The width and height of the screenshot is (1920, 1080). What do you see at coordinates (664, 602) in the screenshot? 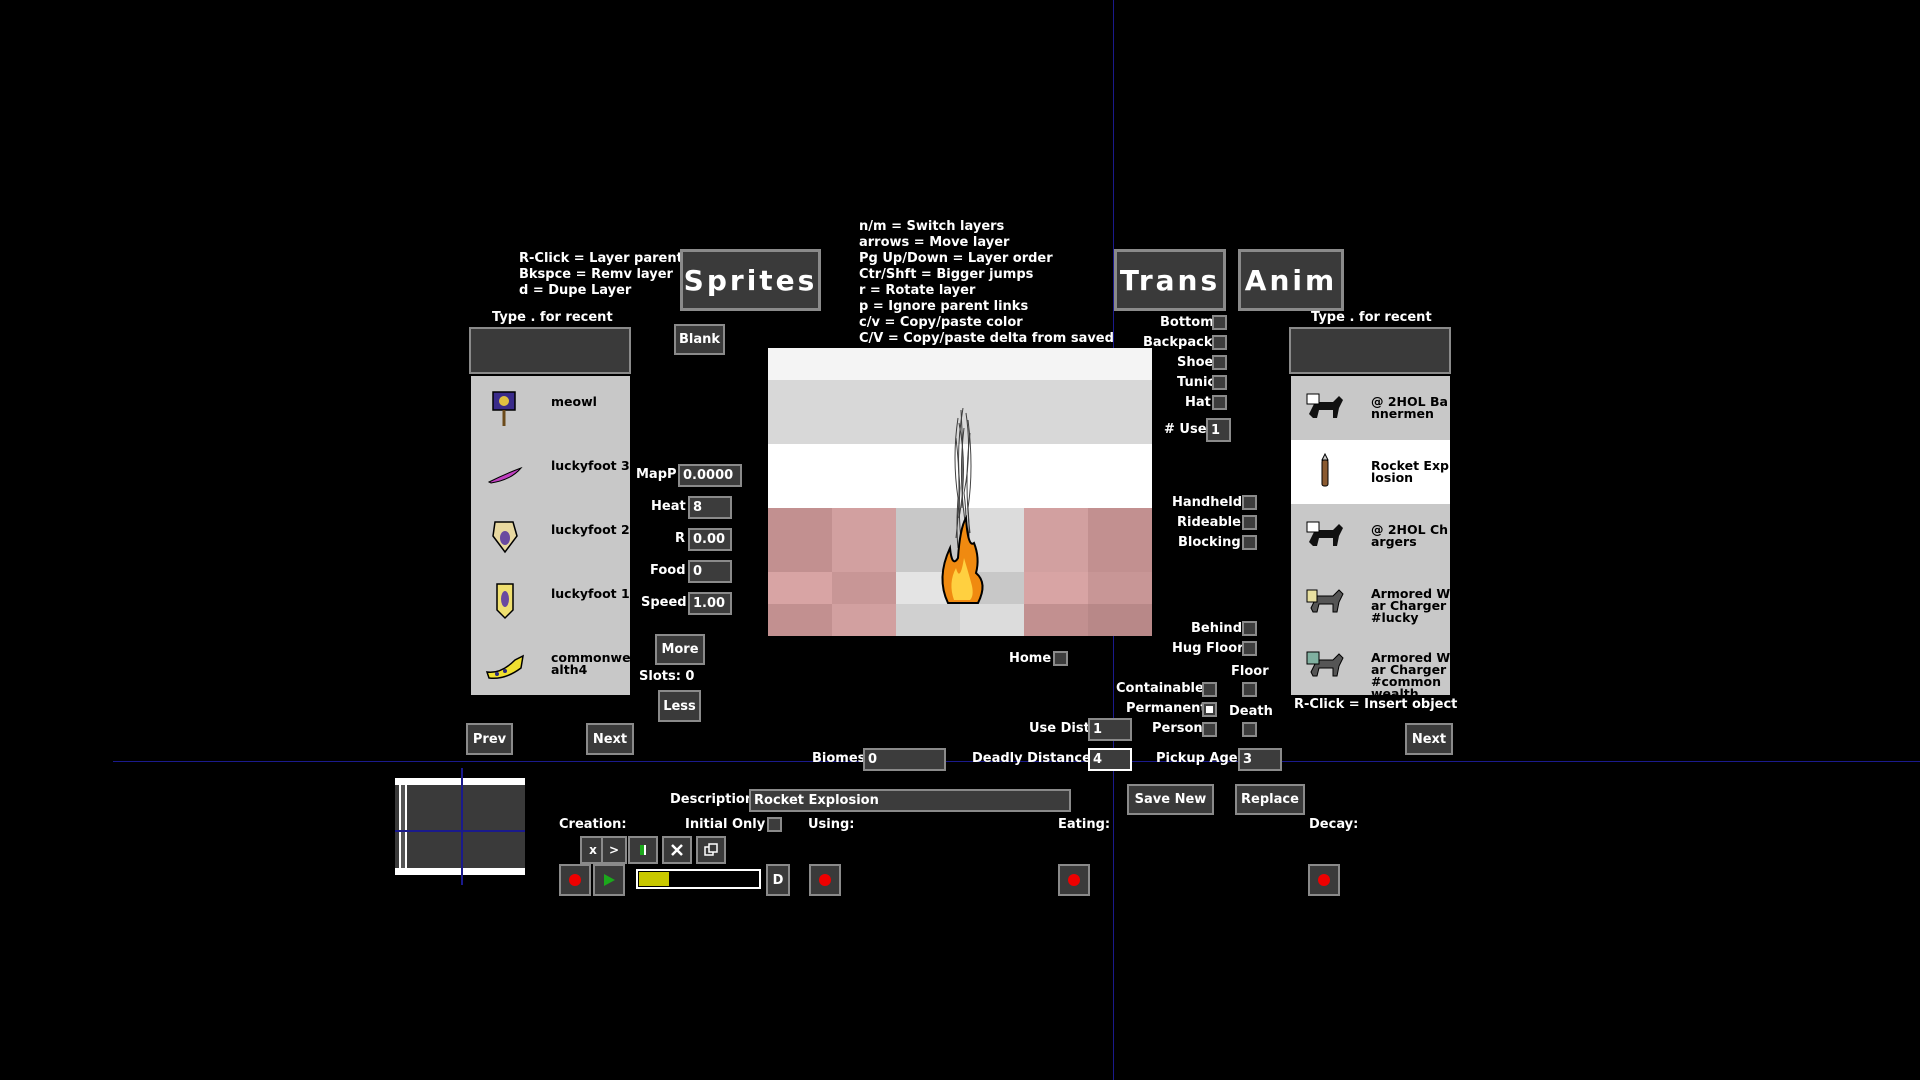
I see `speed-label: Speed` at bounding box center [664, 602].